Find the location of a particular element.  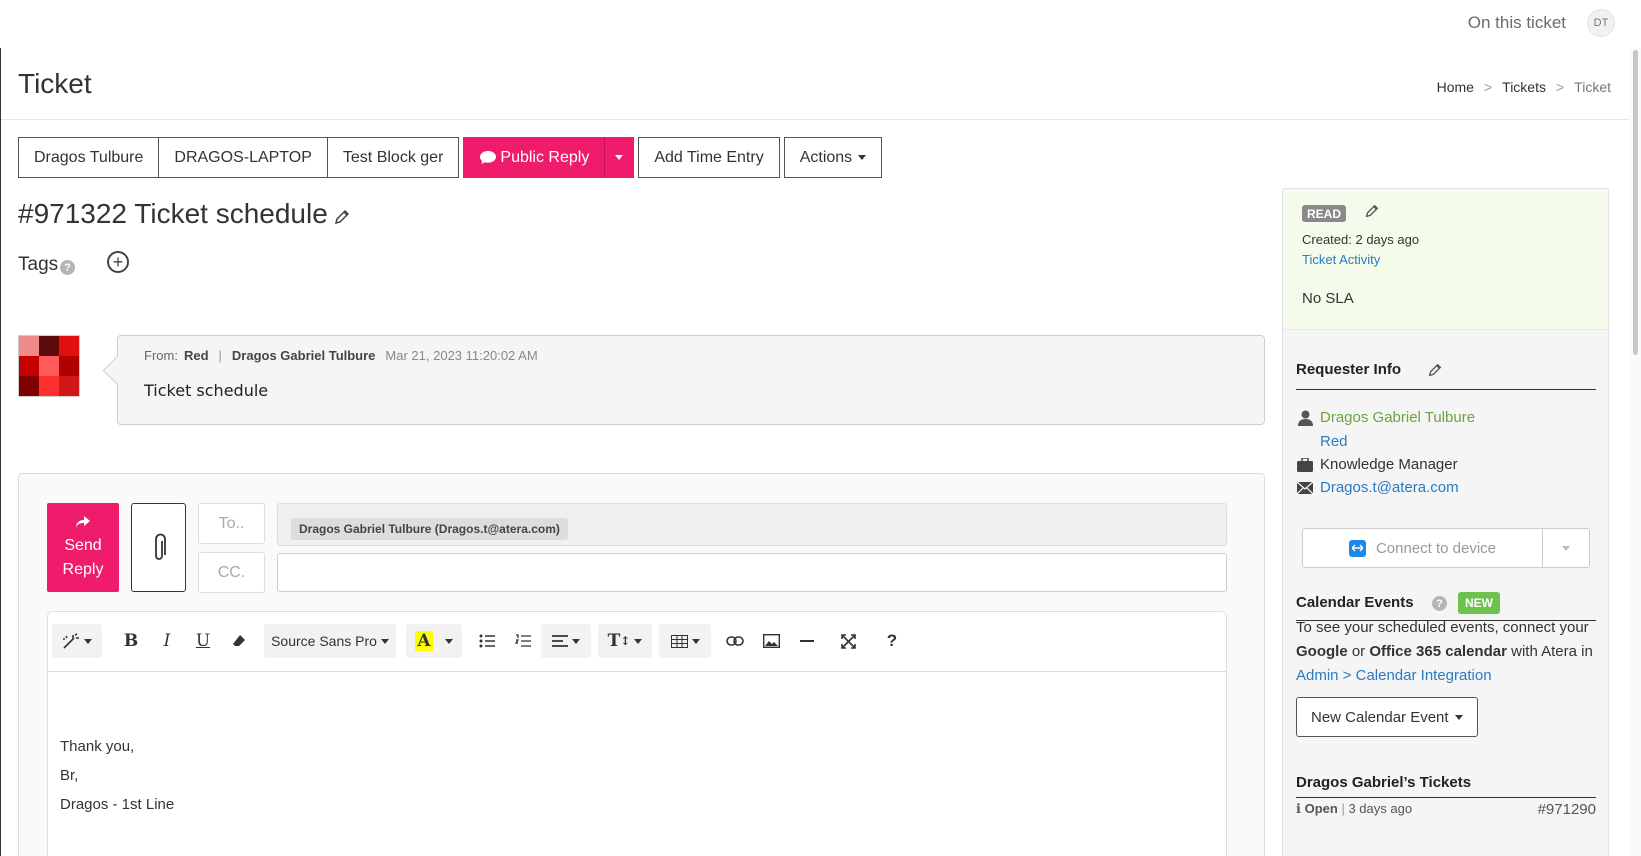

requester-name-row: Dragos Gabriel Tulbure is located at coordinates (1385, 417).